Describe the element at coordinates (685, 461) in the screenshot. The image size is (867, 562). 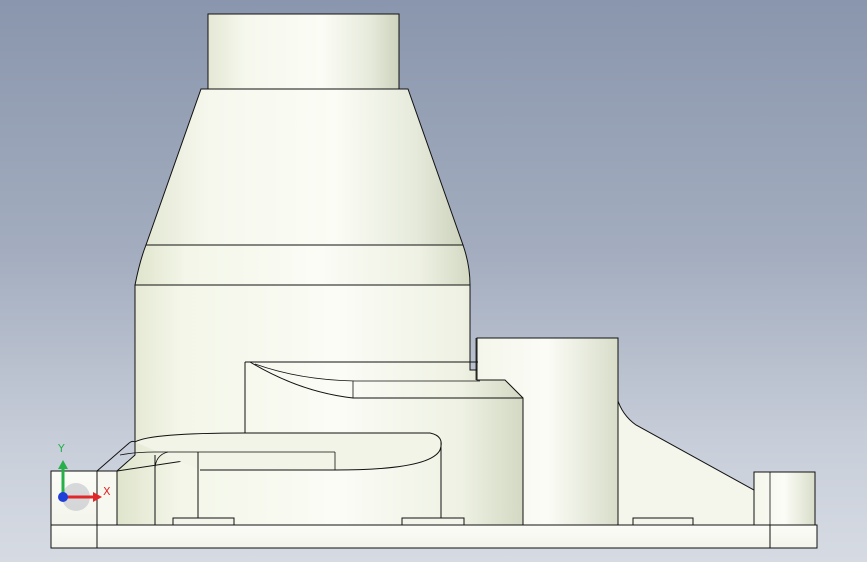
I see `right-rib` at that location.